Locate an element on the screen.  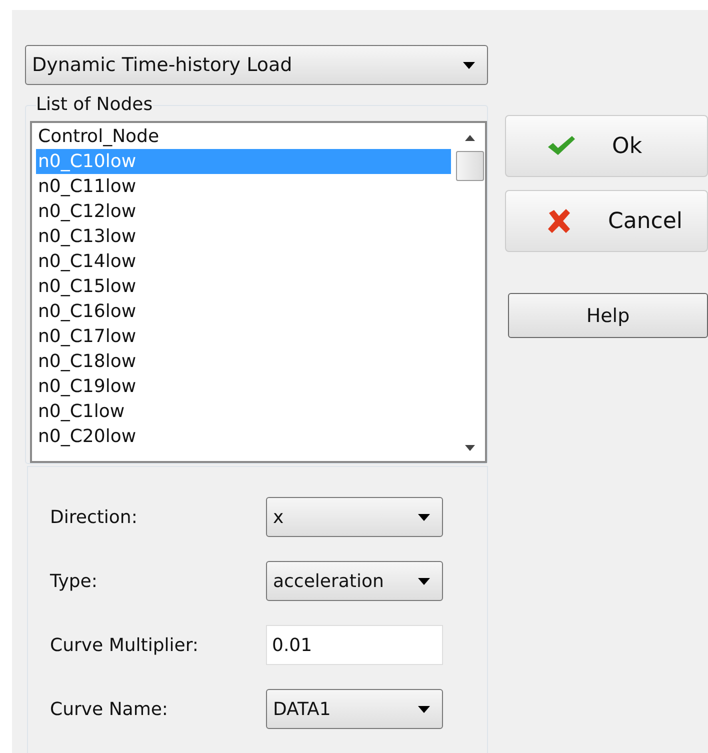
check-icon is located at coordinates (561, 146).